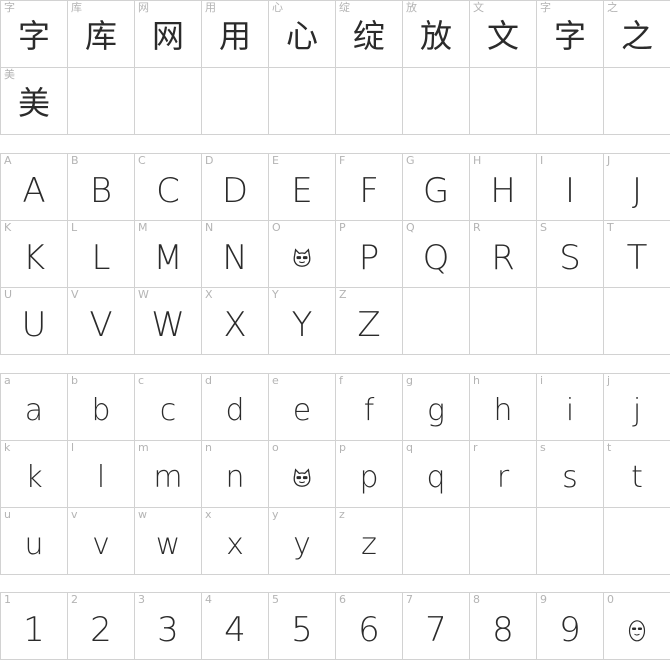  What do you see at coordinates (34, 630) in the screenshot?
I see `glyph-sample: 1` at bounding box center [34, 630].